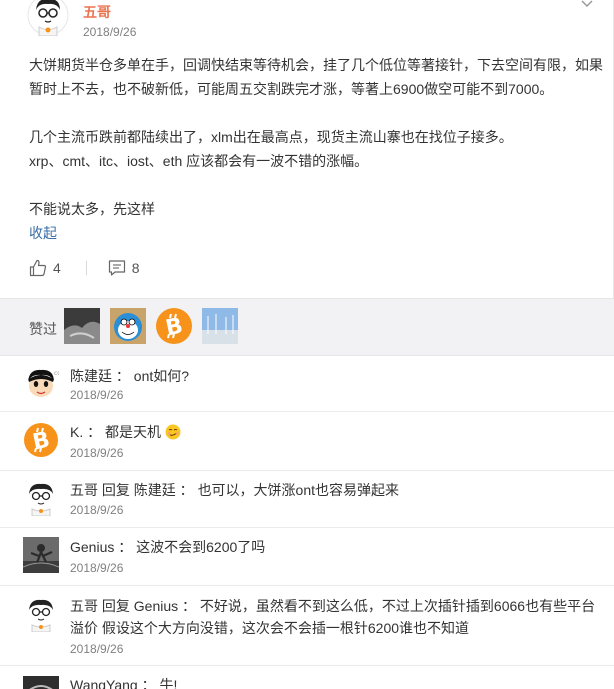  Describe the element at coordinates (156, 606) in the screenshot. I see `reply-target-username: Genius` at that location.